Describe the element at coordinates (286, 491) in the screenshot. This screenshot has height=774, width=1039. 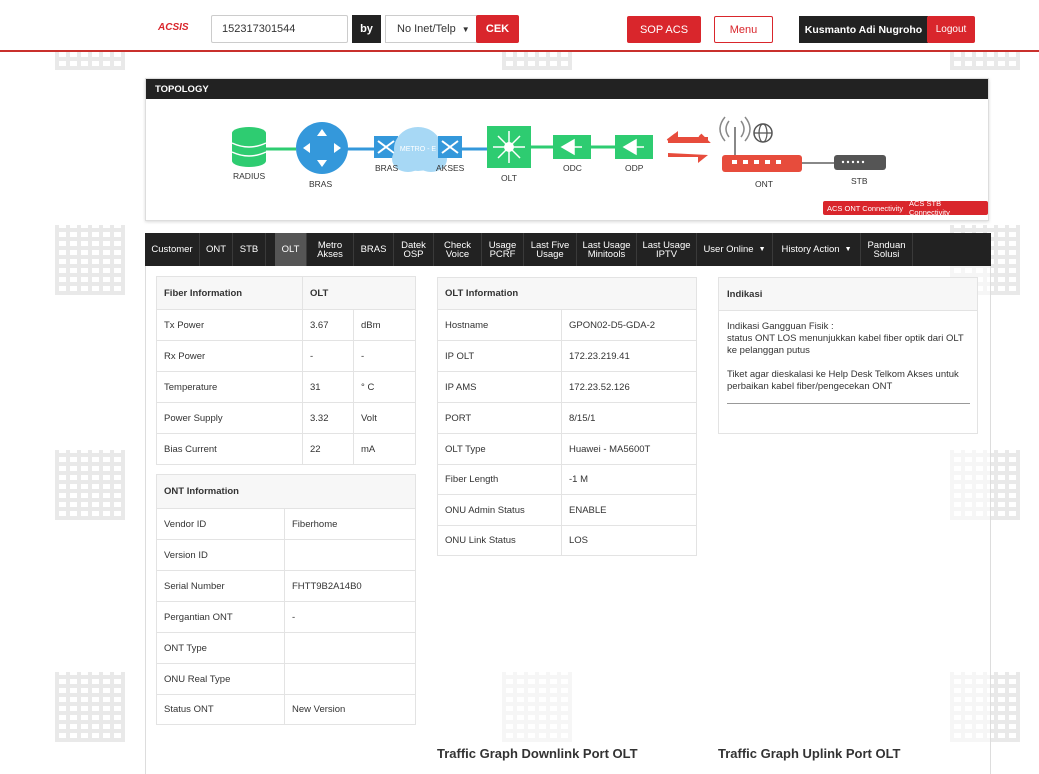
I see `table-header: ONT Information` at that location.